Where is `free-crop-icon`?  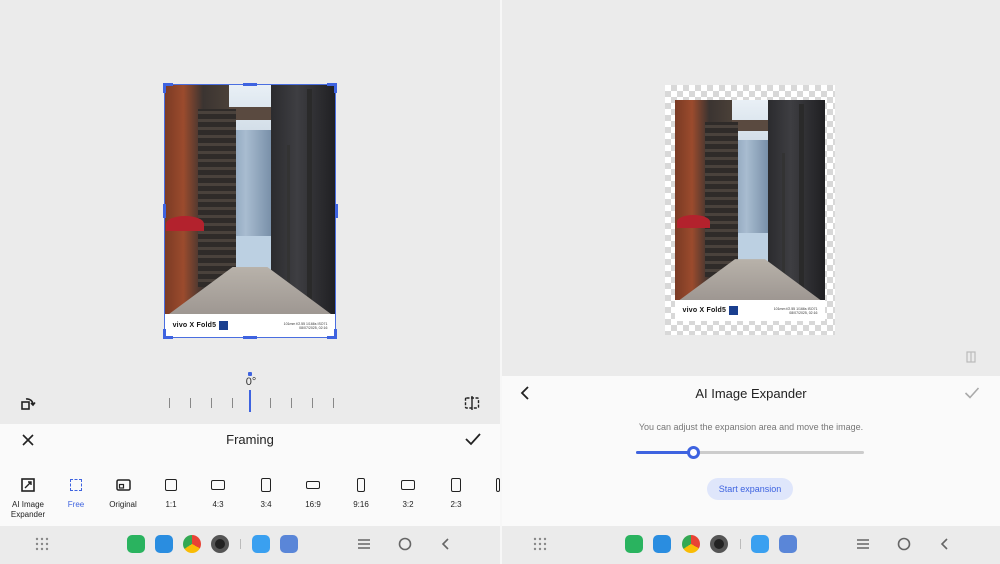
free-crop-icon is located at coordinates (76, 485).